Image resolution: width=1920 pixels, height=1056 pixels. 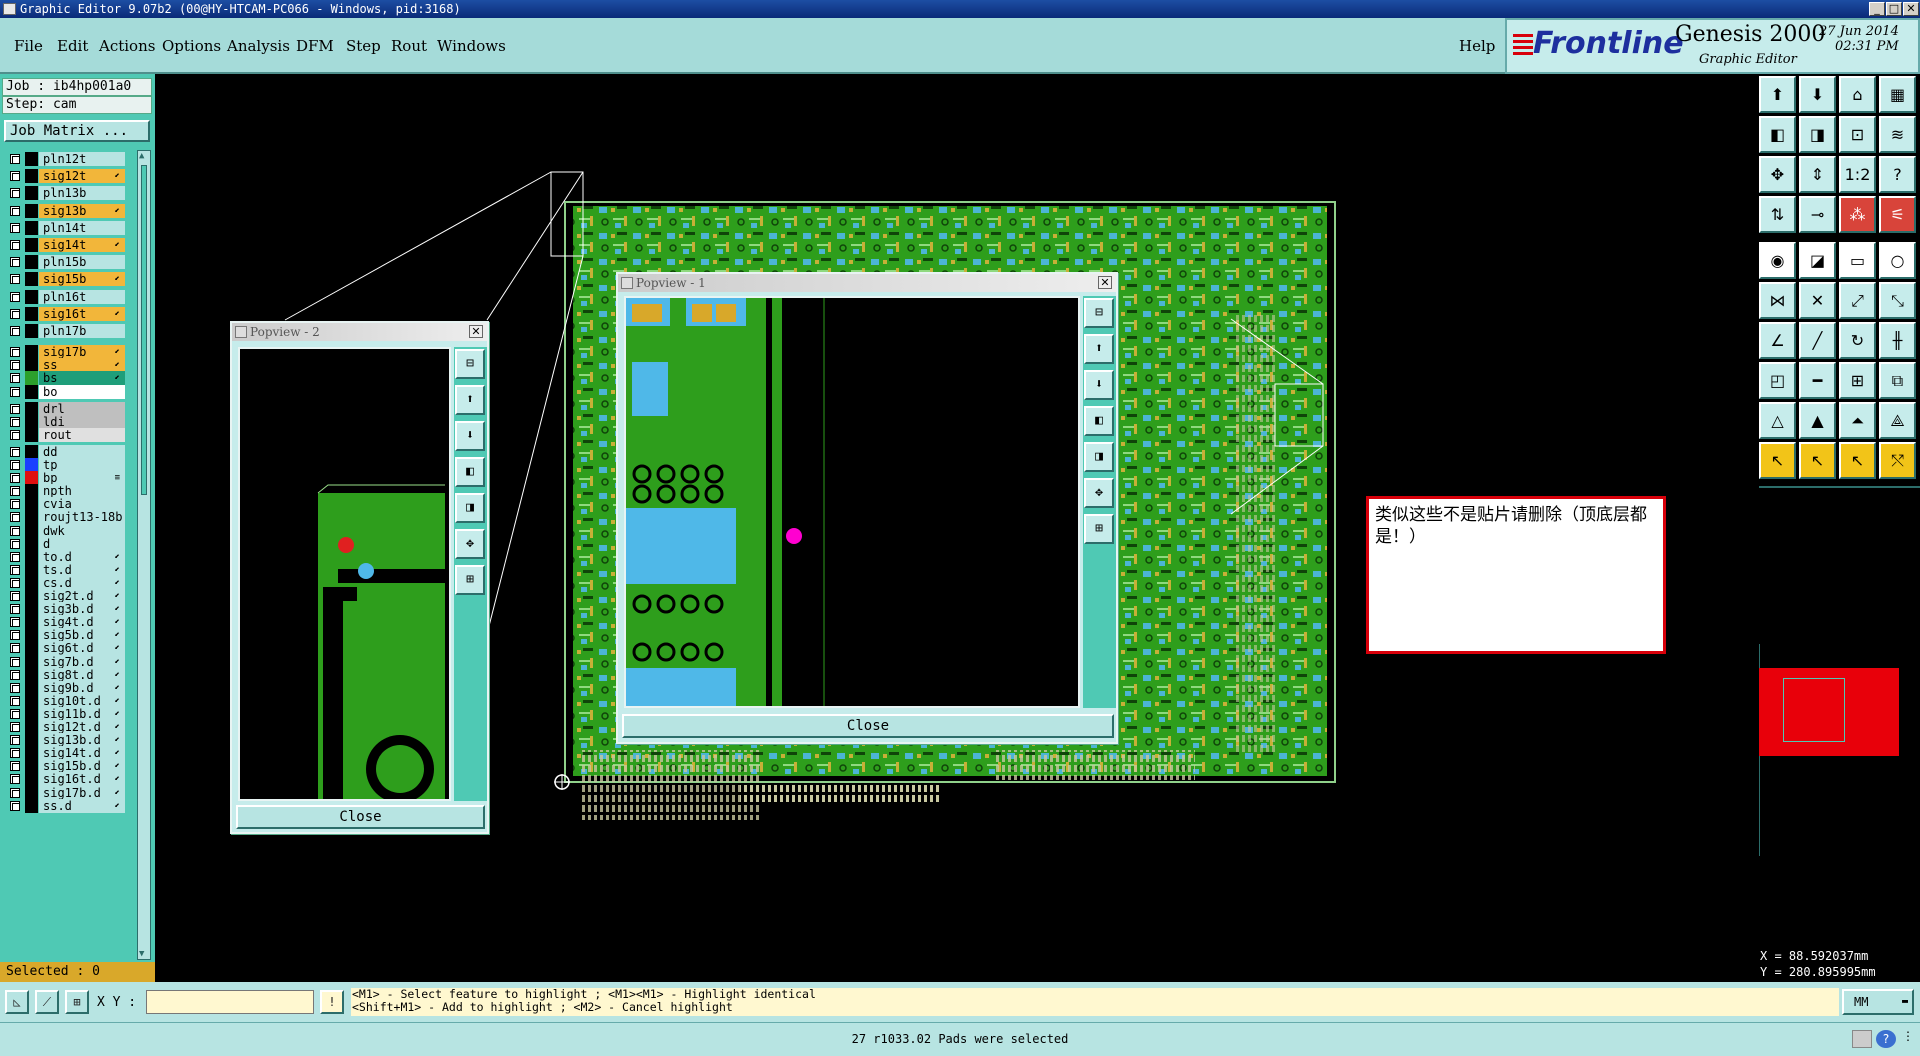 What do you see at coordinates (82, 713) in the screenshot?
I see `layer-name: sig11b.d` at bounding box center [82, 713].